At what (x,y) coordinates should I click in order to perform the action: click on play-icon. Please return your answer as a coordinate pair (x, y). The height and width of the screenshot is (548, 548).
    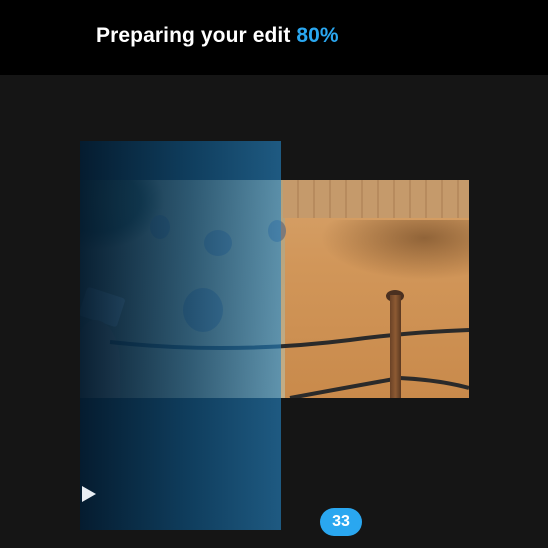
    Looking at the image, I should click on (89, 494).